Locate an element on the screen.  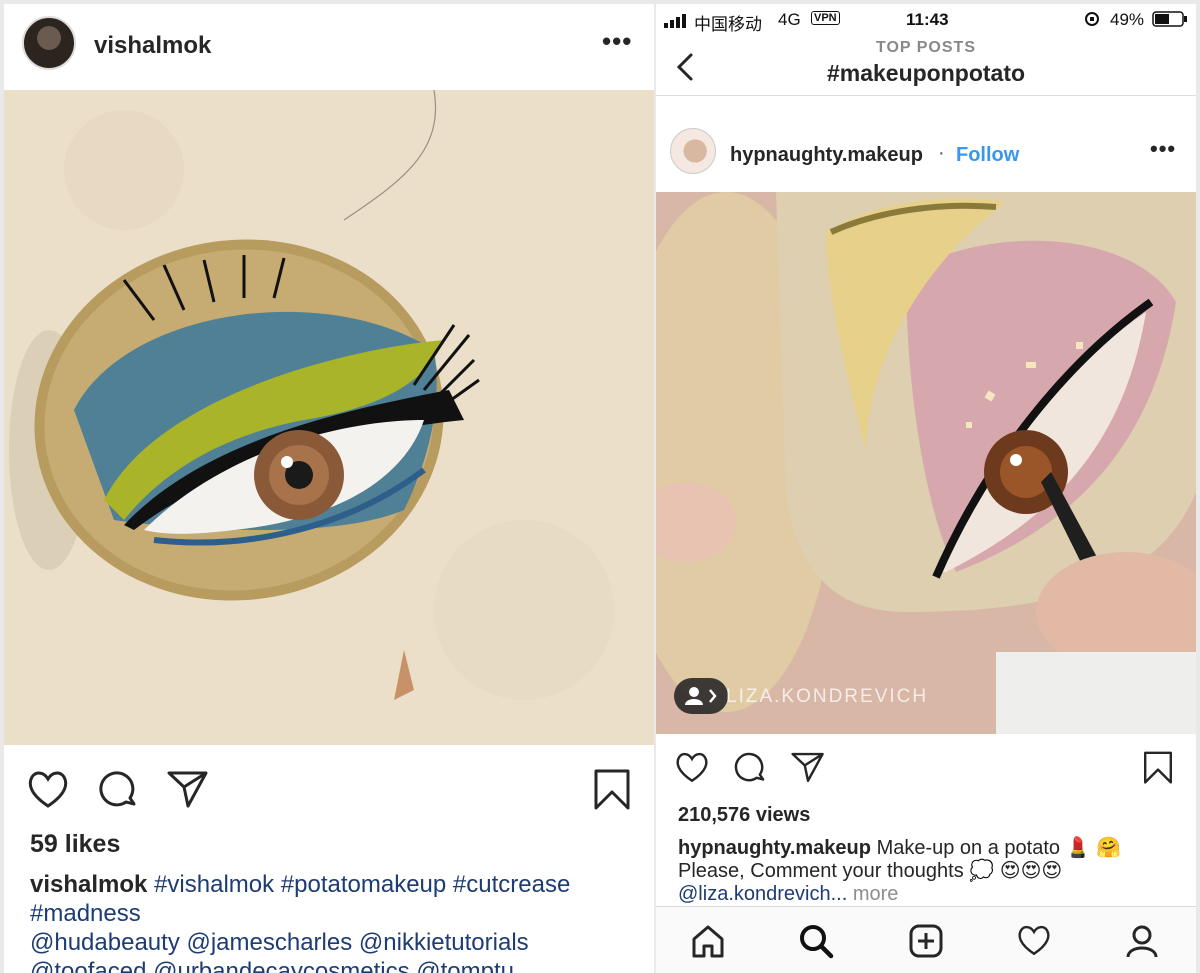
caption-mentions-line-2: @toofaced @urbandecaycosmetics @tomptu is located at coordinates (335, 965).